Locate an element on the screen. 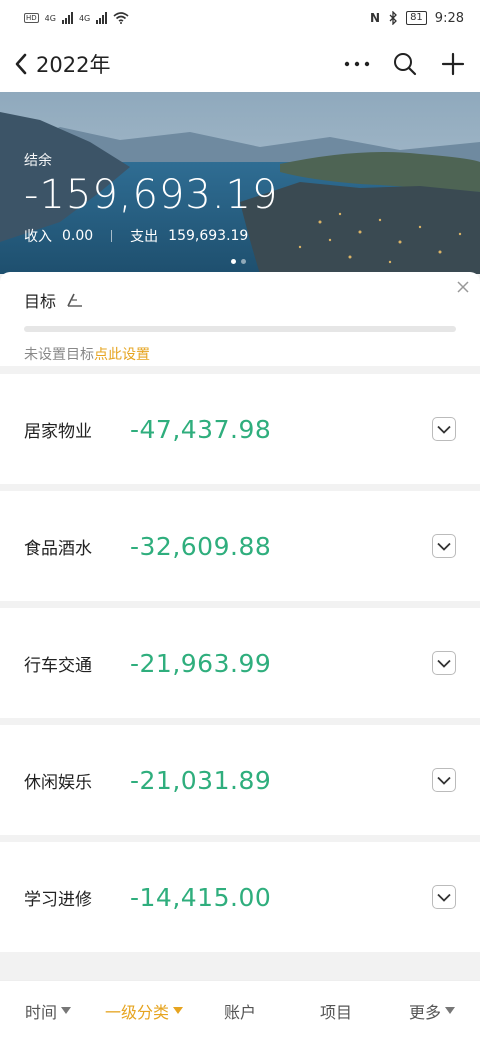 This screenshot has width=480, height=1040. more-icon is located at coordinates (357, 64).